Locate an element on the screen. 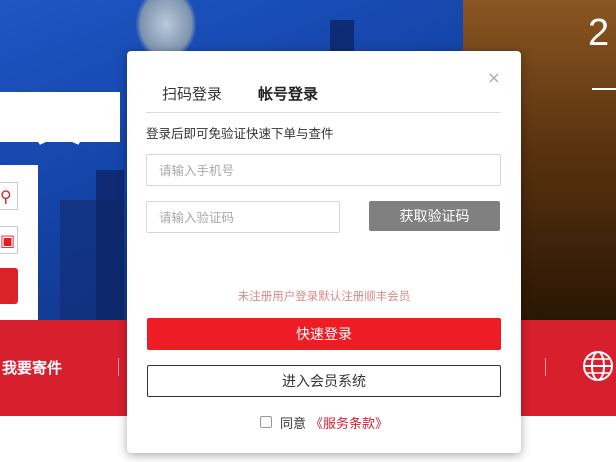 The height and width of the screenshot is (462, 616). tab-qr-login: 扫码登录 is located at coordinates (192, 93).